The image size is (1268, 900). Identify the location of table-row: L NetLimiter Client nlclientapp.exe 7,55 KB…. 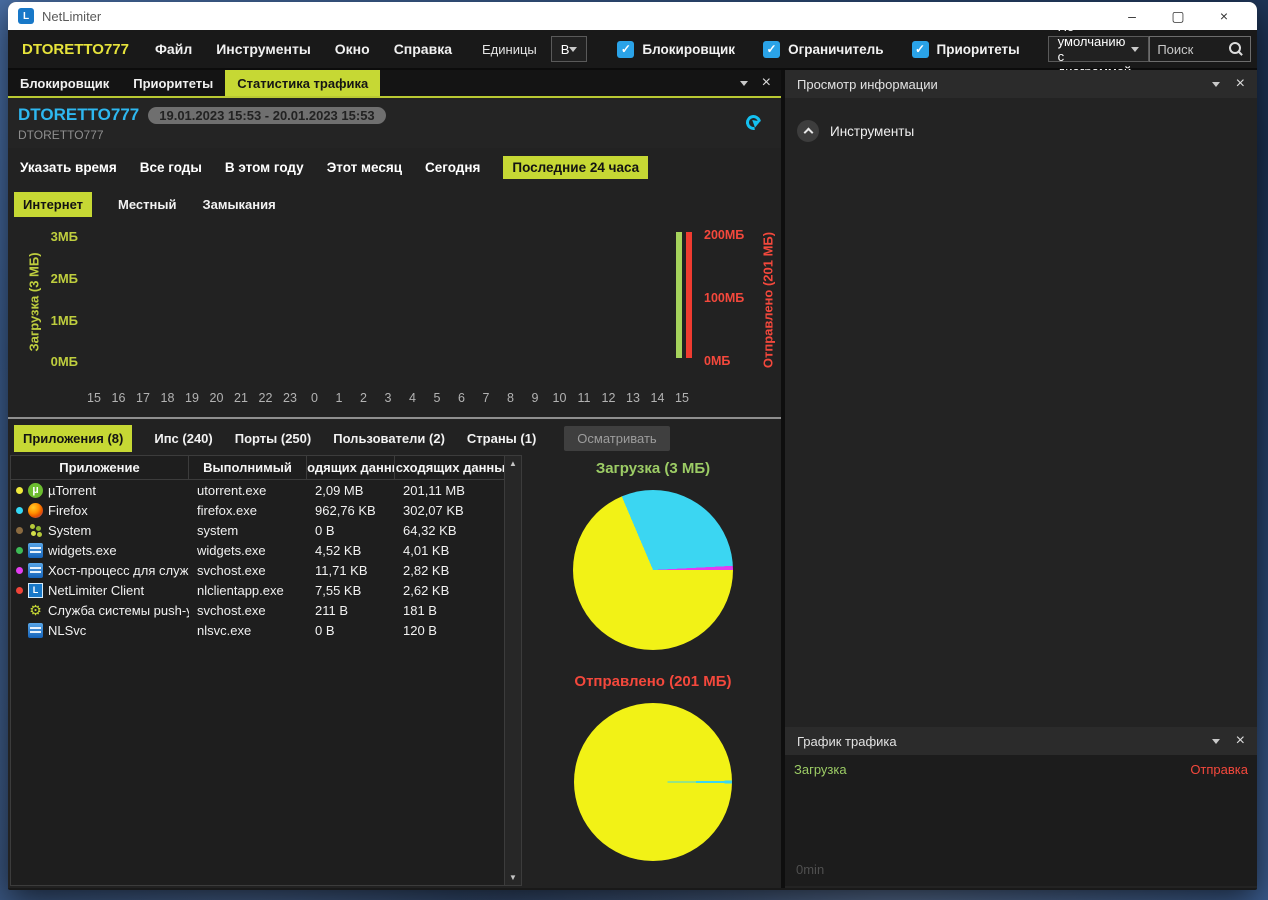
(257, 590).